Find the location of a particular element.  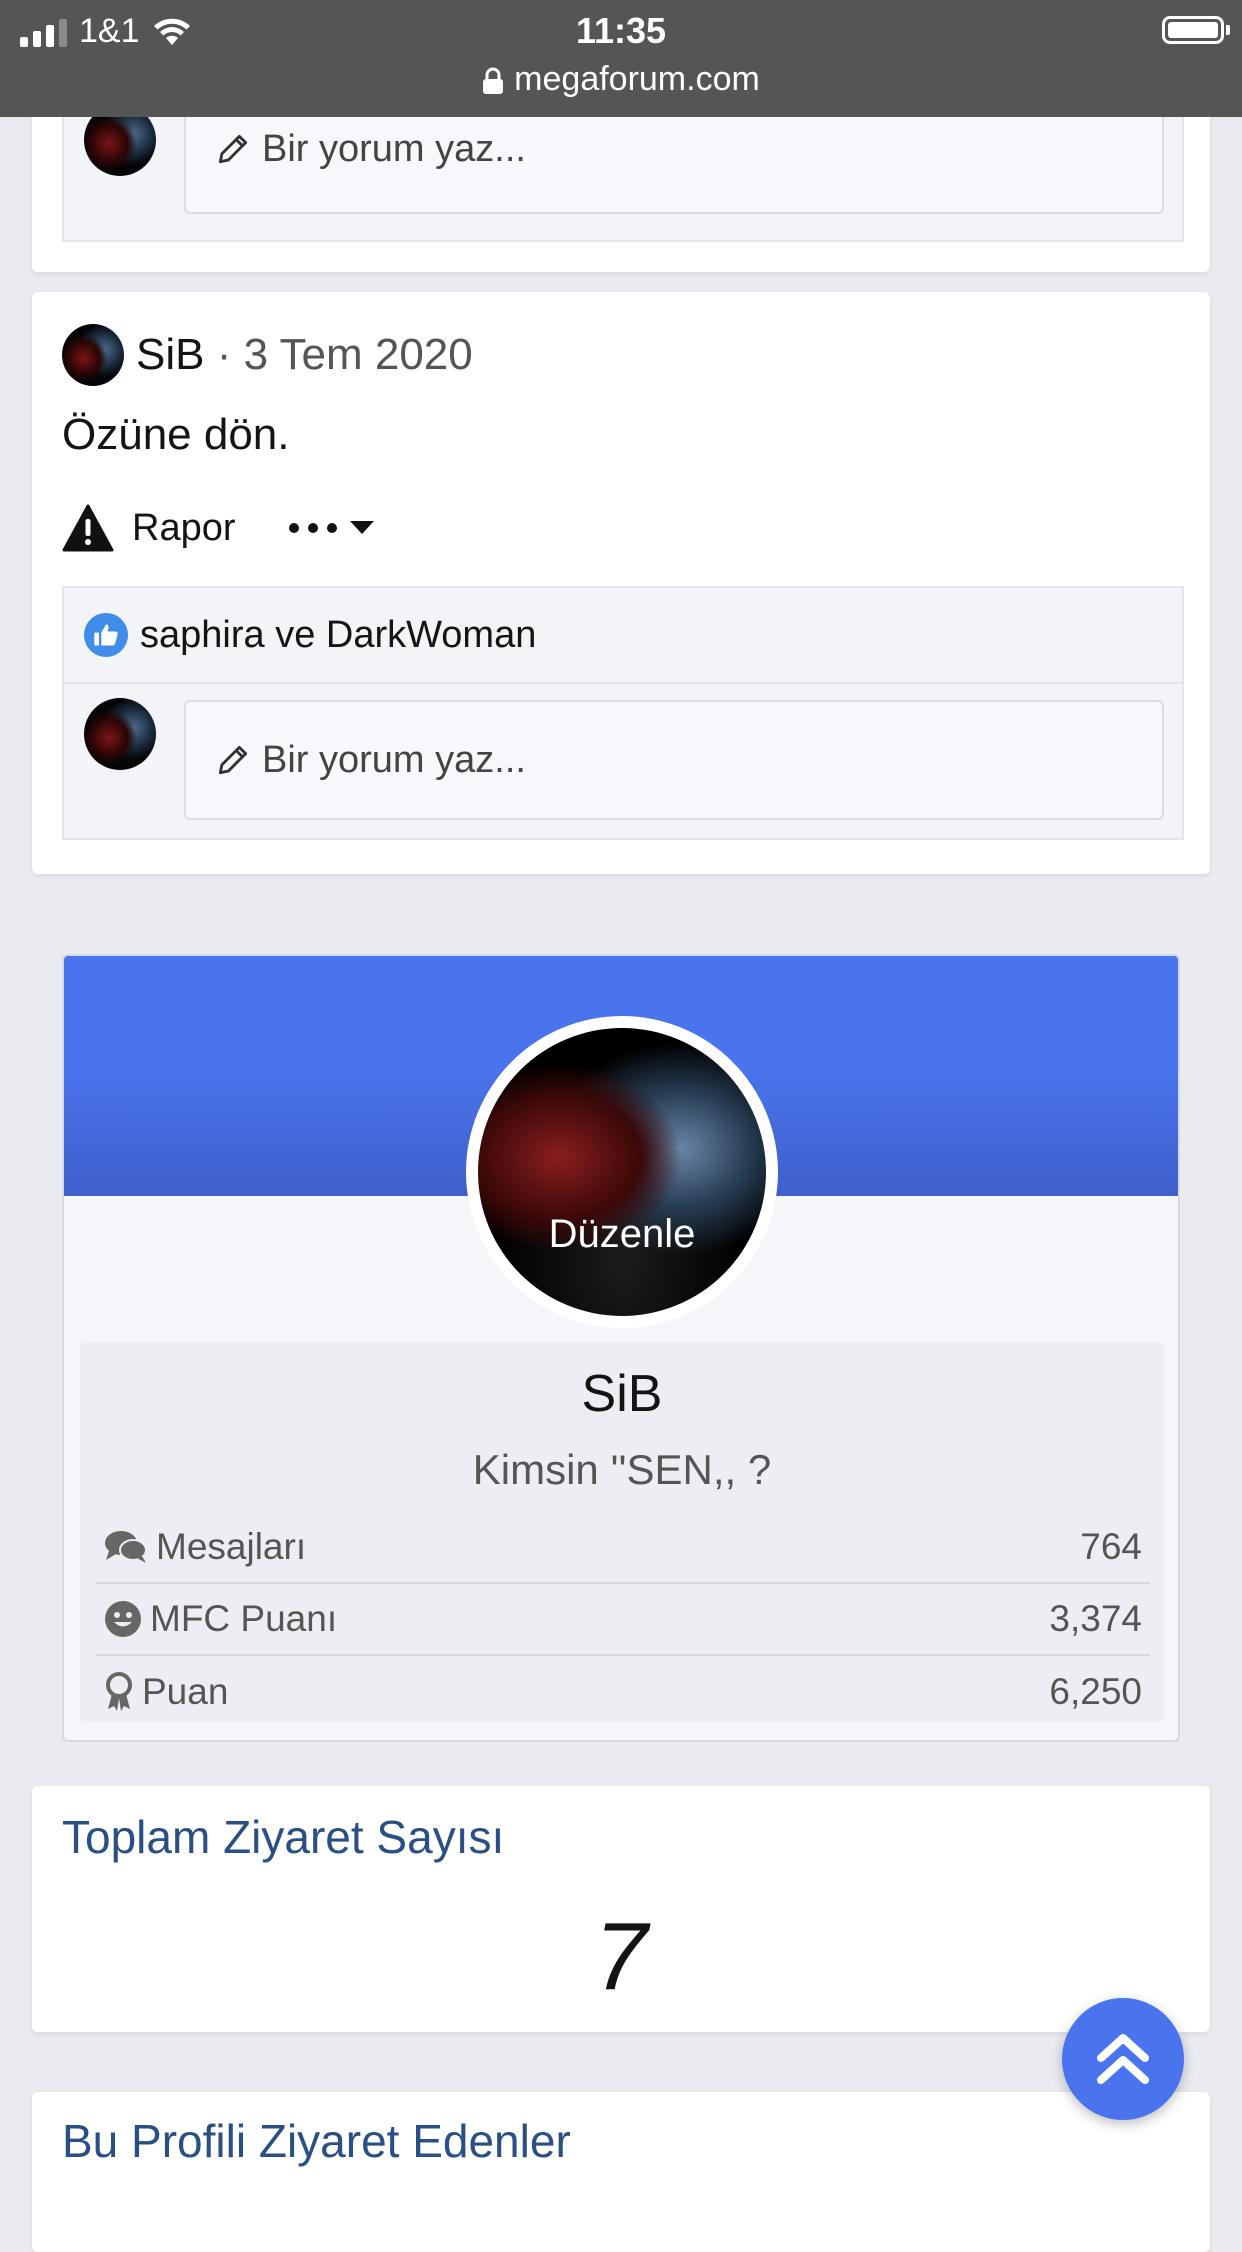

warning-icon is located at coordinates (88, 528).